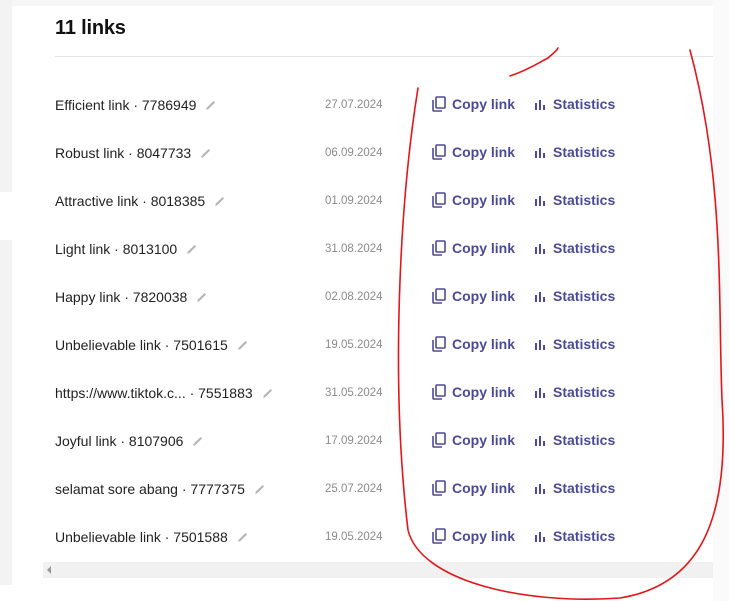 The image size is (729, 601). Describe the element at coordinates (384, 56) in the screenshot. I see `header-divider` at that location.